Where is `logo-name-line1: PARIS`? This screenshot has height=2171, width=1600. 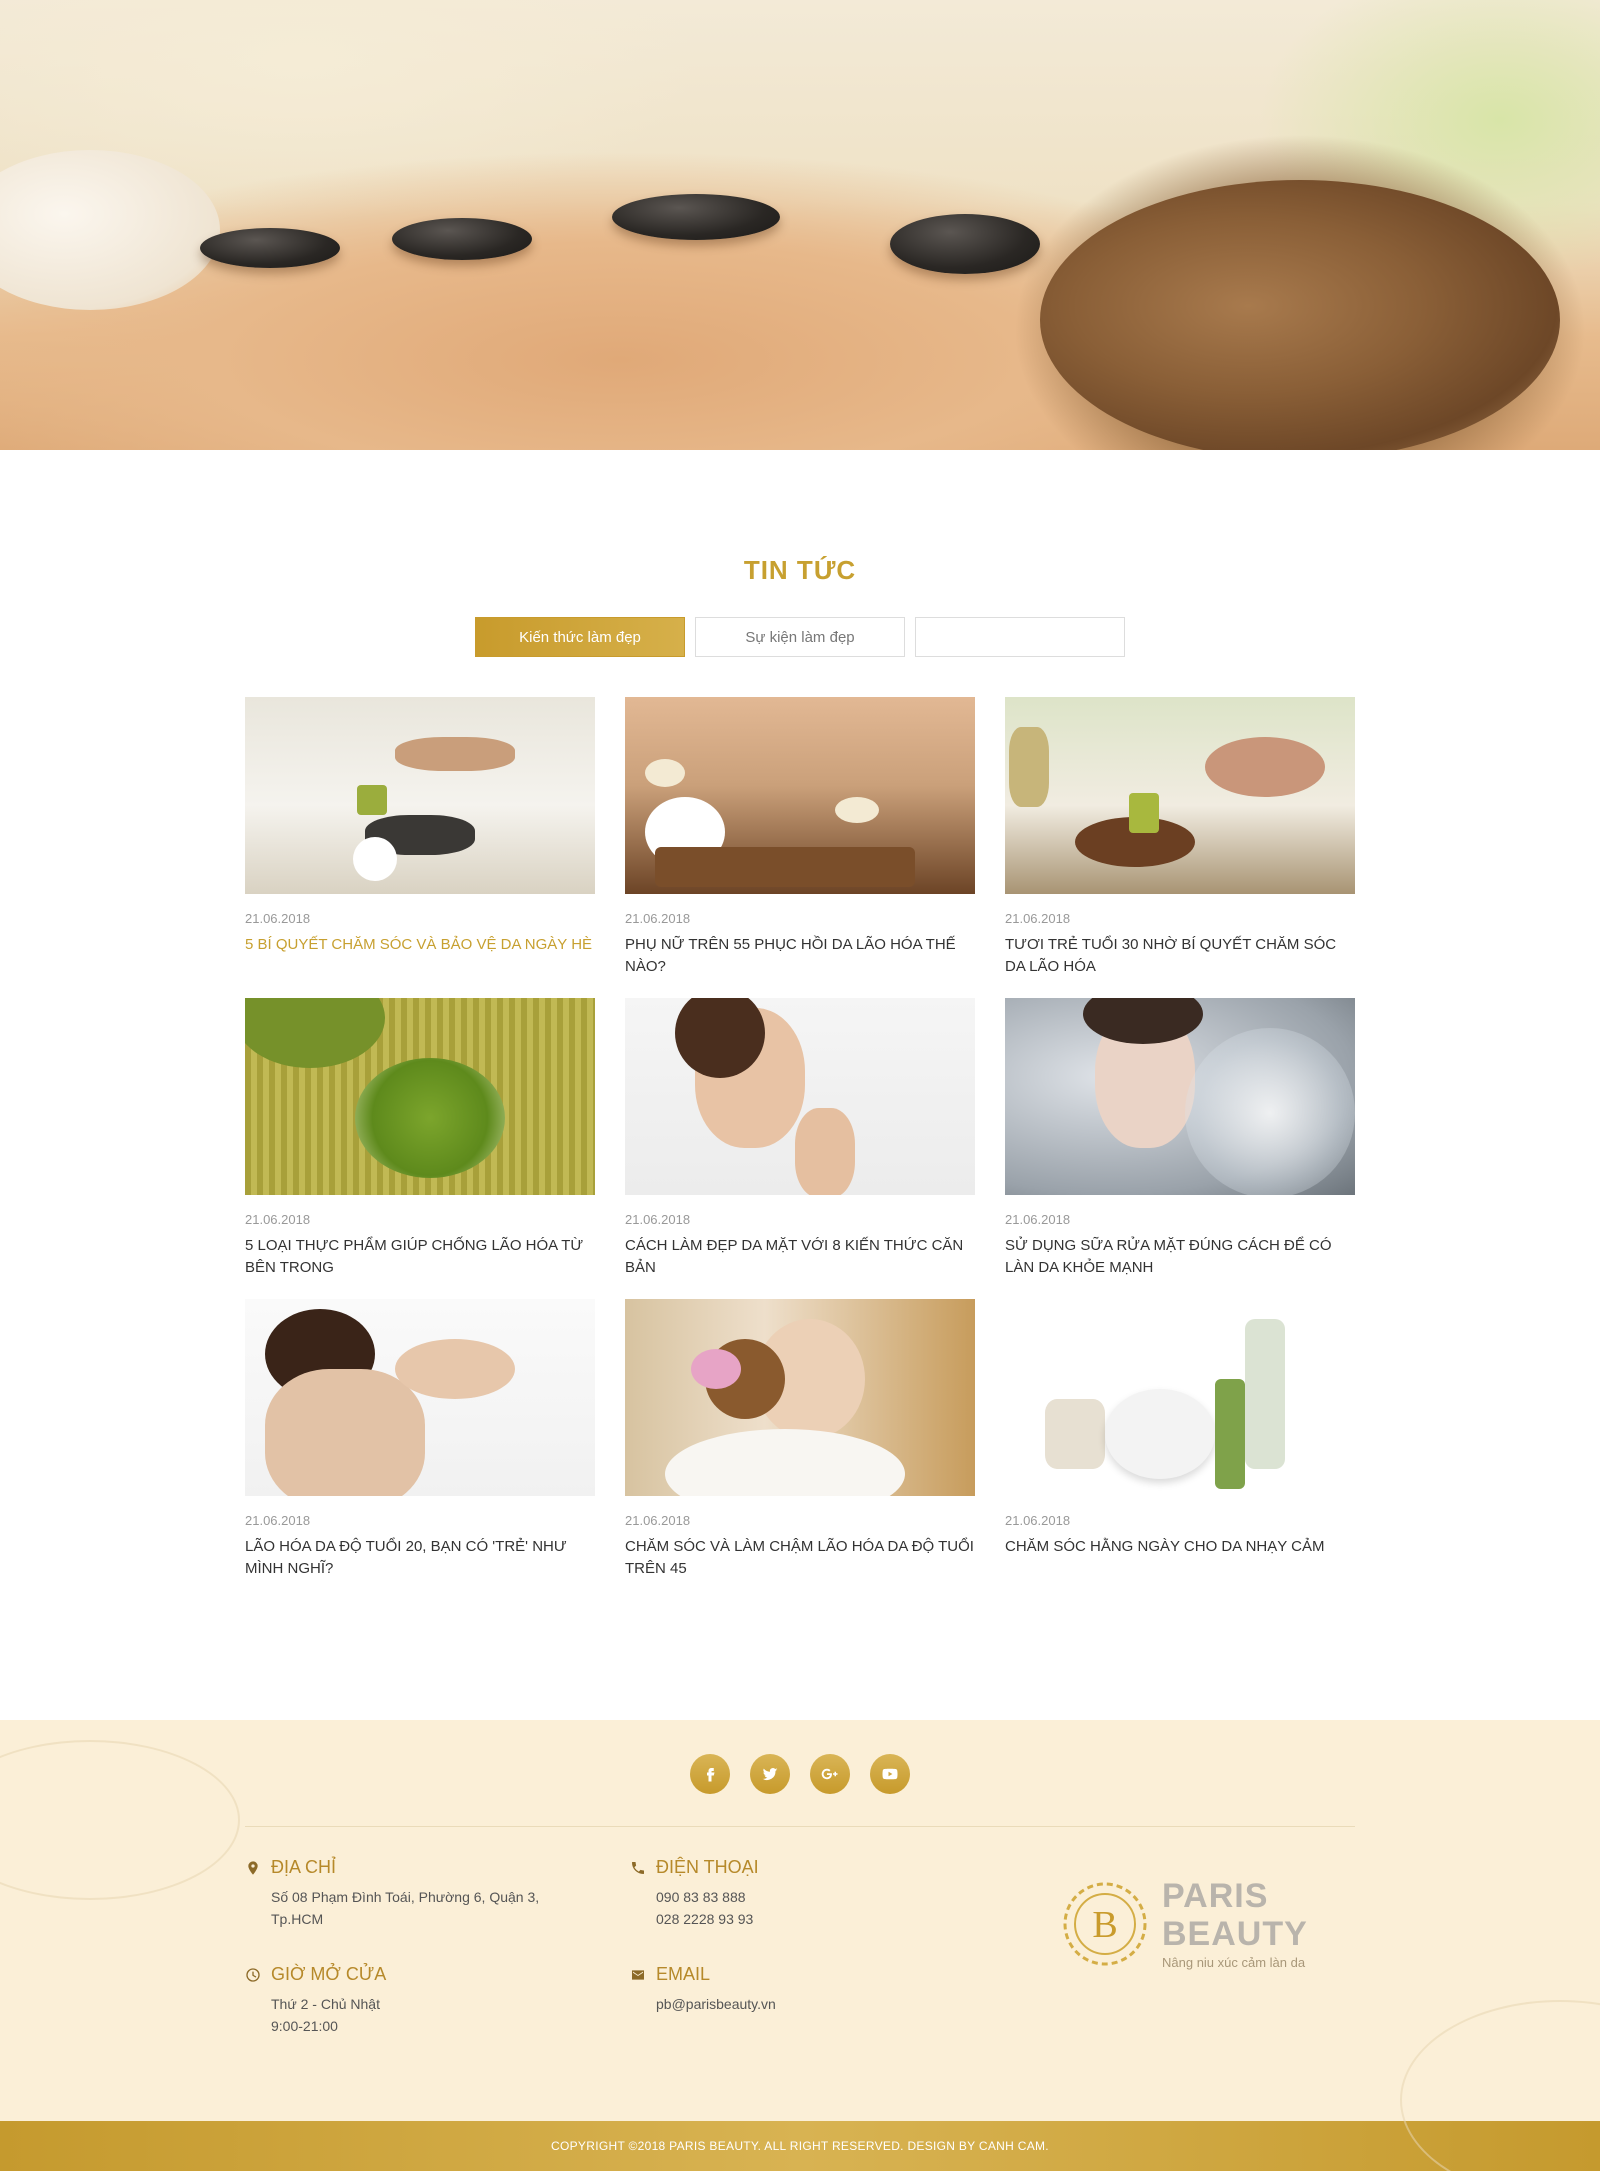
logo-name-line1: PARIS is located at coordinates (1215, 1896).